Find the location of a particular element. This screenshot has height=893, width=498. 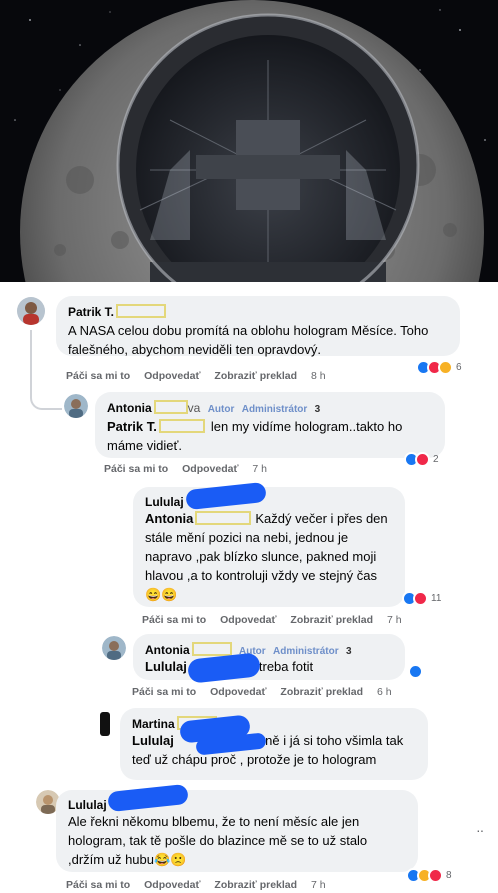

reaction-count: 11 is located at coordinates (436, 598).